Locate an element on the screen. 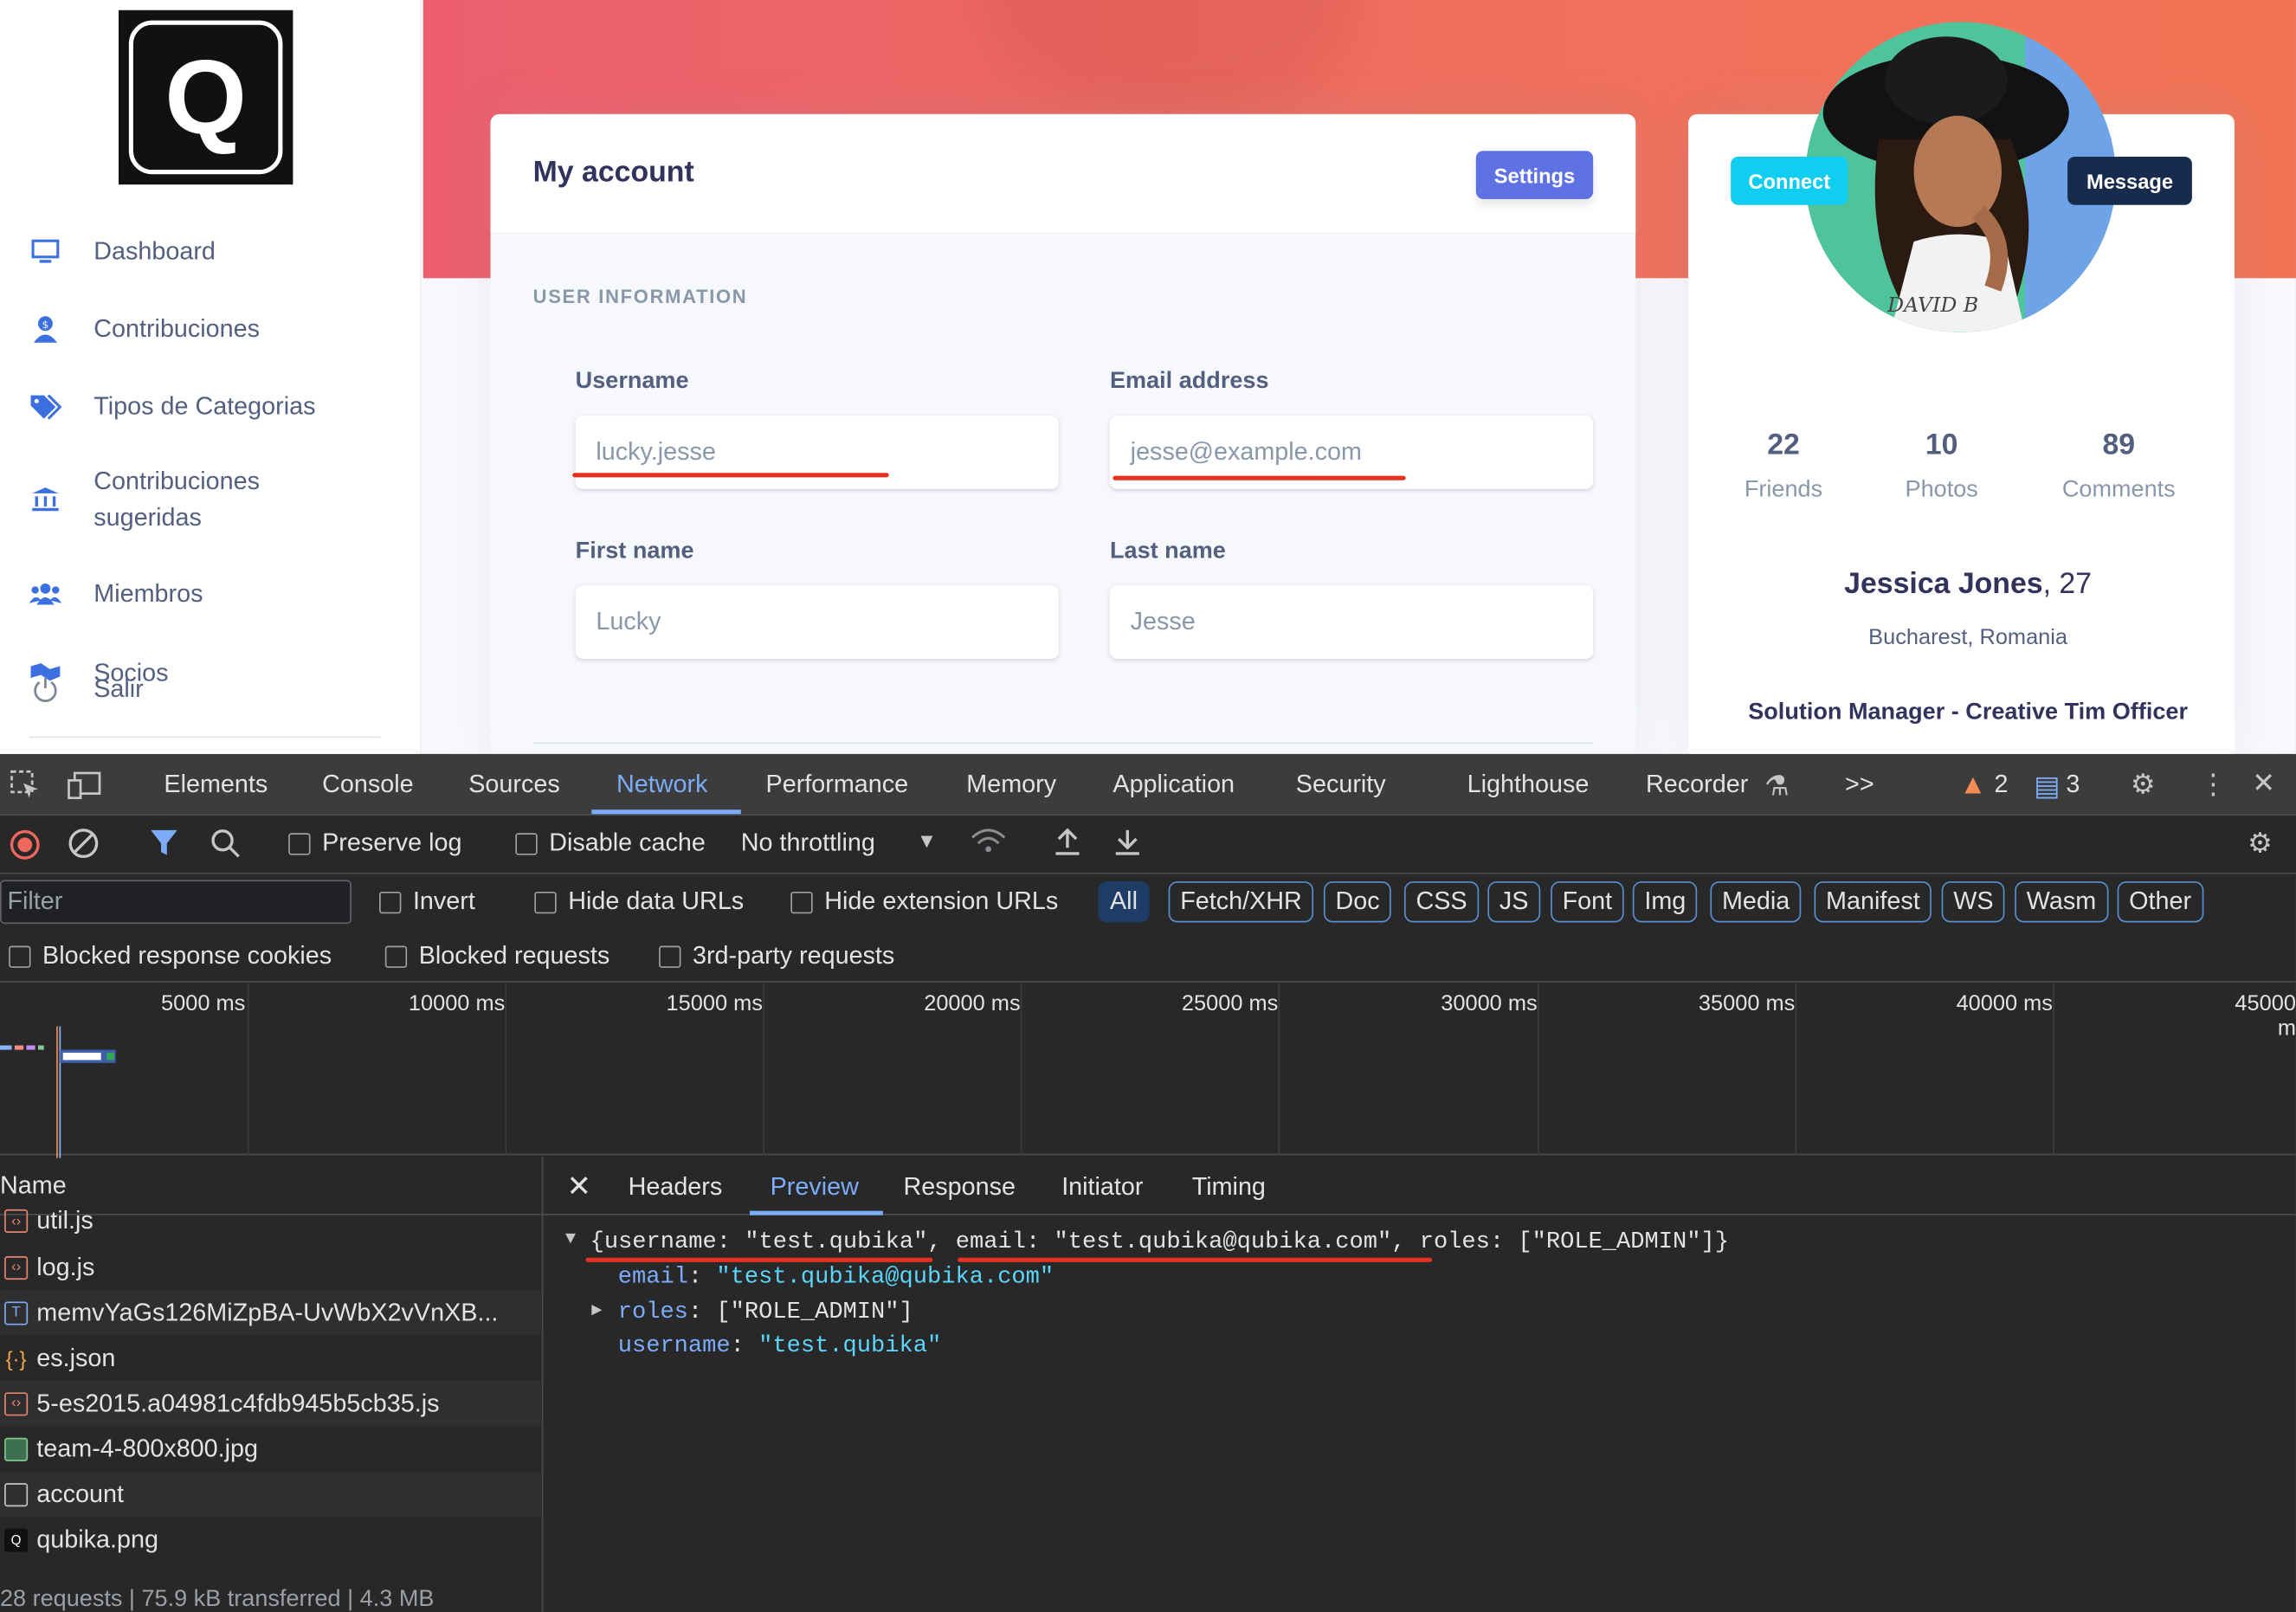 Image resolution: width=2296 pixels, height=1612 pixels. device-toolbar-icon is located at coordinates (85, 789).